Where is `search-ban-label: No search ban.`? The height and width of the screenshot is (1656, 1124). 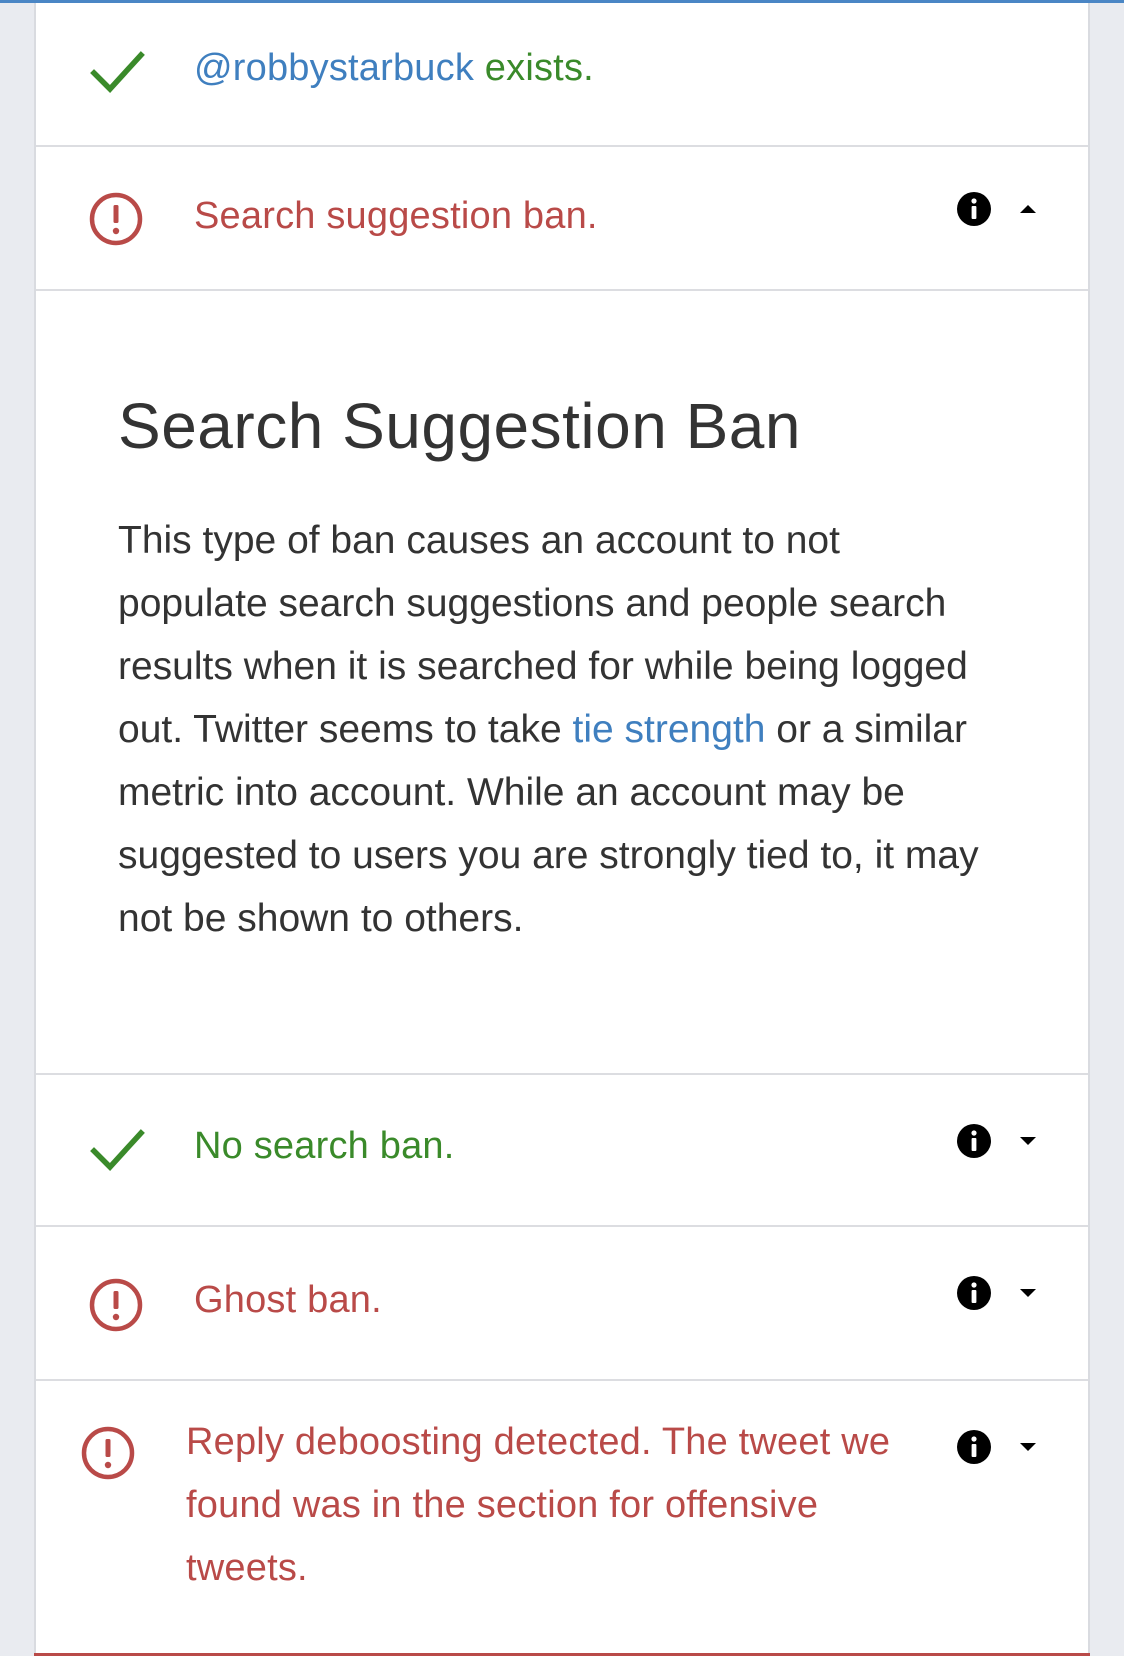
search-ban-label: No search ban. is located at coordinates (324, 1146).